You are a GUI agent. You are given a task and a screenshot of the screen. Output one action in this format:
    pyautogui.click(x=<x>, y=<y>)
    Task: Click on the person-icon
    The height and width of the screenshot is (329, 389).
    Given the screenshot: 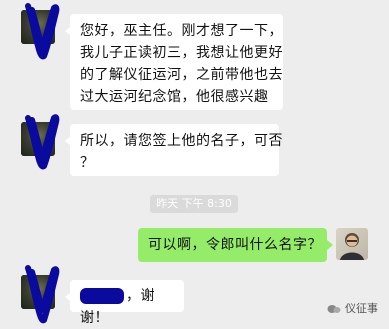 What is the action you would take?
    pyautogui.click(x=352, y=246)
    